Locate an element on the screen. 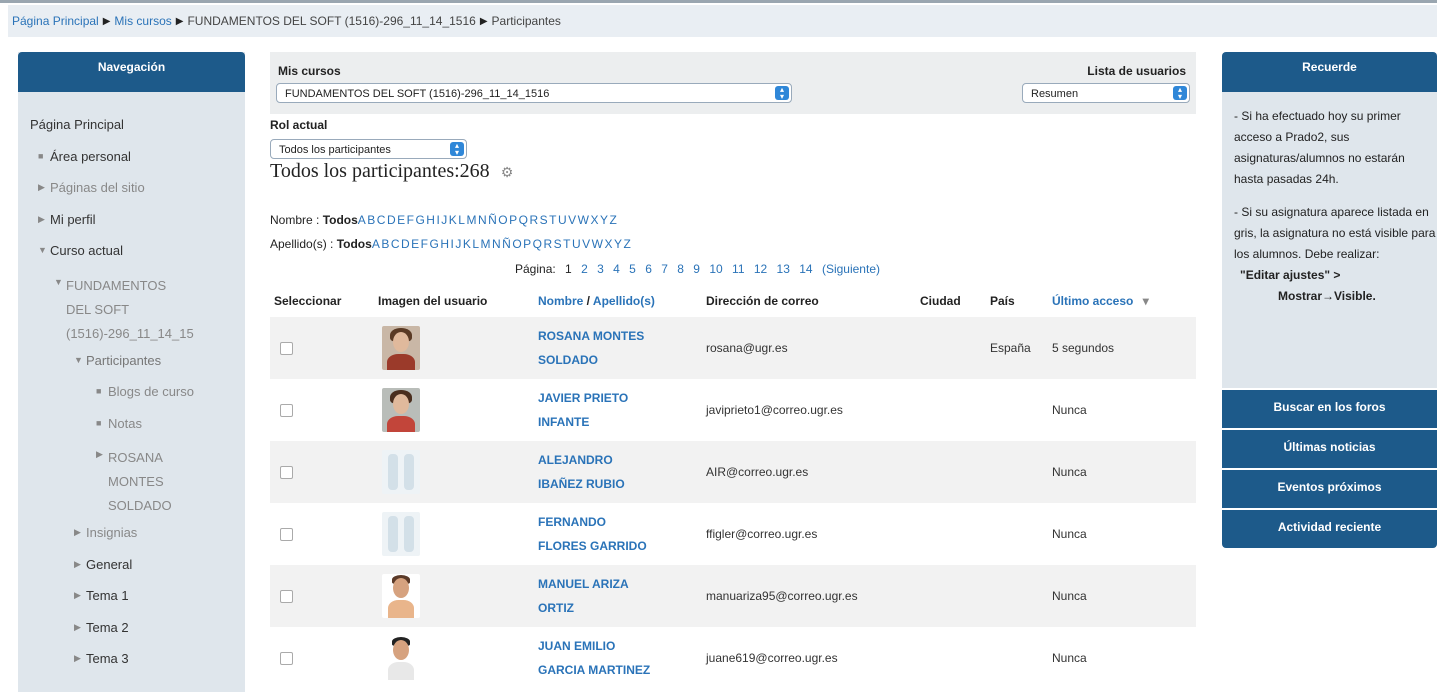  nav-item-insignias: ▶ Insignias is located at coordinates (131, 540).